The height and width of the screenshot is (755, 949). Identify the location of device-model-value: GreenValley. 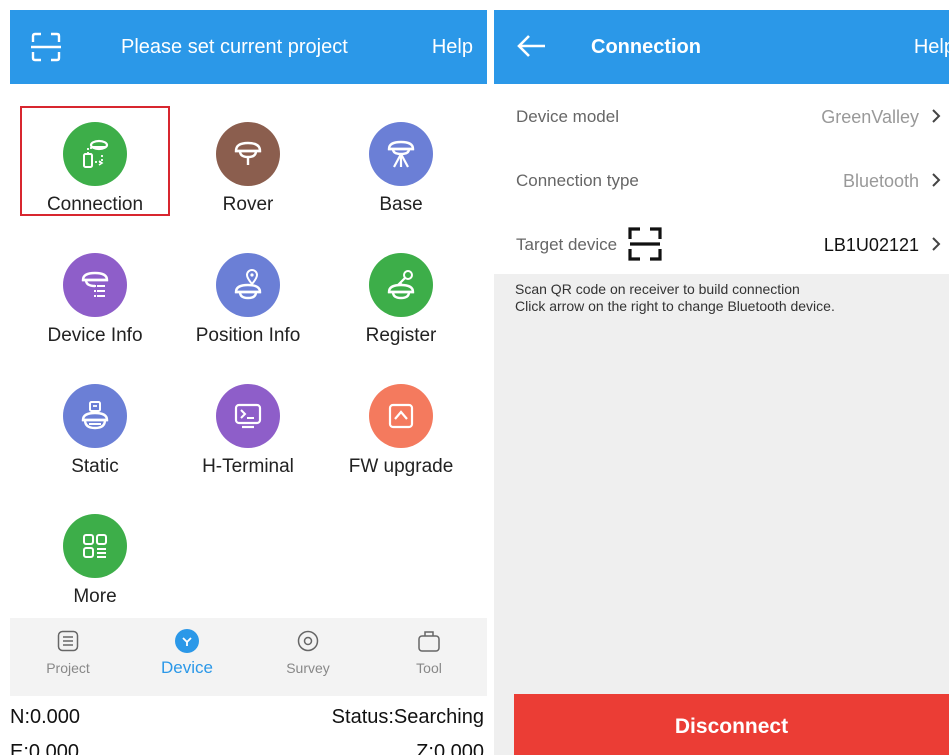
(870, 117).